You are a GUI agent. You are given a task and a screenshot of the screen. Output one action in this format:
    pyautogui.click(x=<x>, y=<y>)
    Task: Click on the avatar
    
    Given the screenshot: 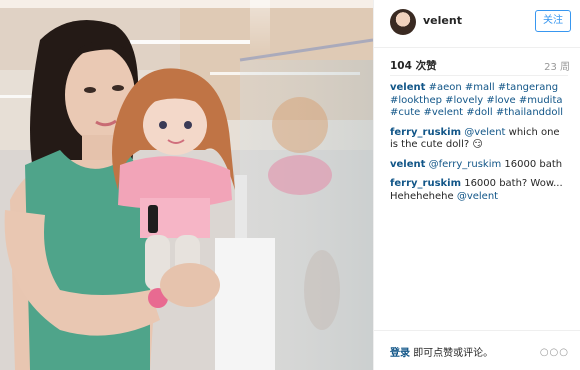 What is the action you would take?
    pyautogui.click(x=403, y=22)
    